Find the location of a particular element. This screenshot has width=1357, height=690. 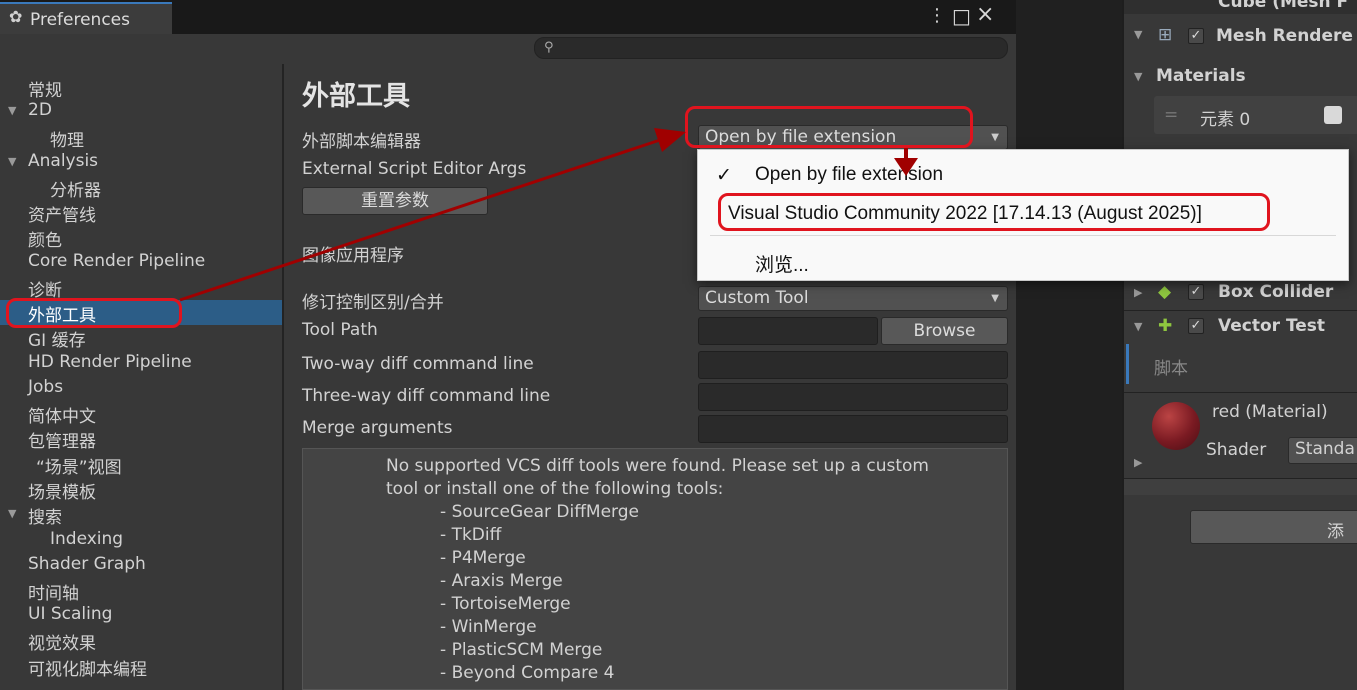

sidebar-item-gi-cache: GI 缓存 is located at coordinates (57, 338).